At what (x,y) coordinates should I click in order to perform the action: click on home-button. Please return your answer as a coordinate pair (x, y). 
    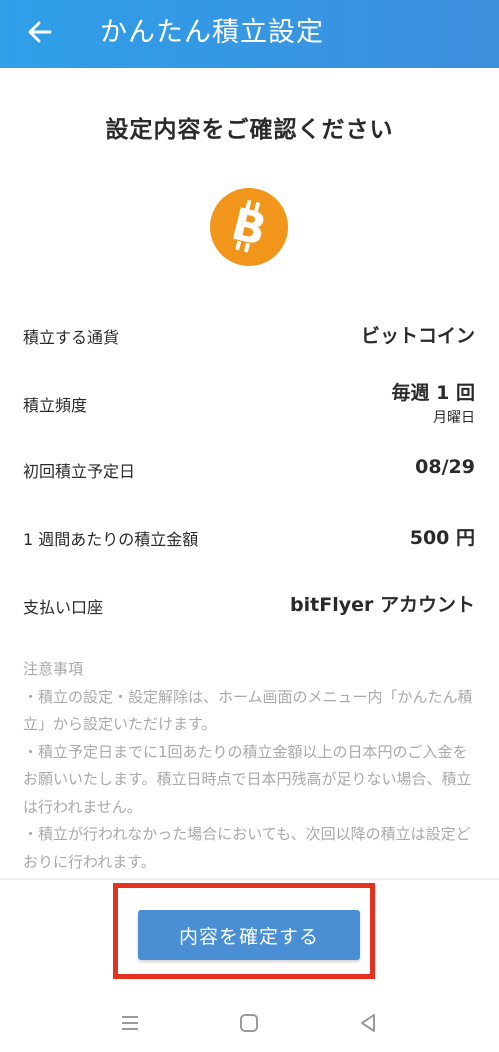
    Looking at the image, I should click on (249, 1023).